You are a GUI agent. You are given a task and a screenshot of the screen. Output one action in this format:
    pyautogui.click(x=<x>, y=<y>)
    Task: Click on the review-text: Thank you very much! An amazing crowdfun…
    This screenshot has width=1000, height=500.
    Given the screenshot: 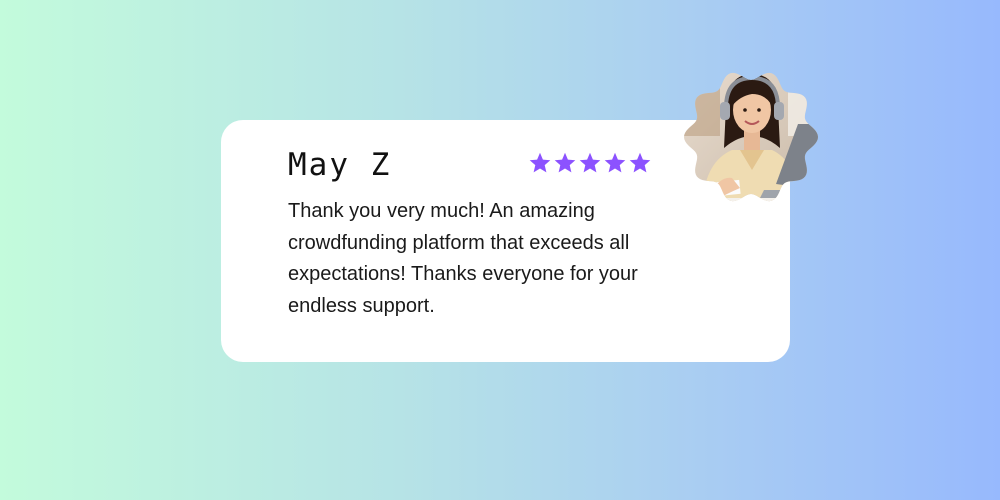 What is the action you would take?
    pyautogui.click(x=463, y=258)
    